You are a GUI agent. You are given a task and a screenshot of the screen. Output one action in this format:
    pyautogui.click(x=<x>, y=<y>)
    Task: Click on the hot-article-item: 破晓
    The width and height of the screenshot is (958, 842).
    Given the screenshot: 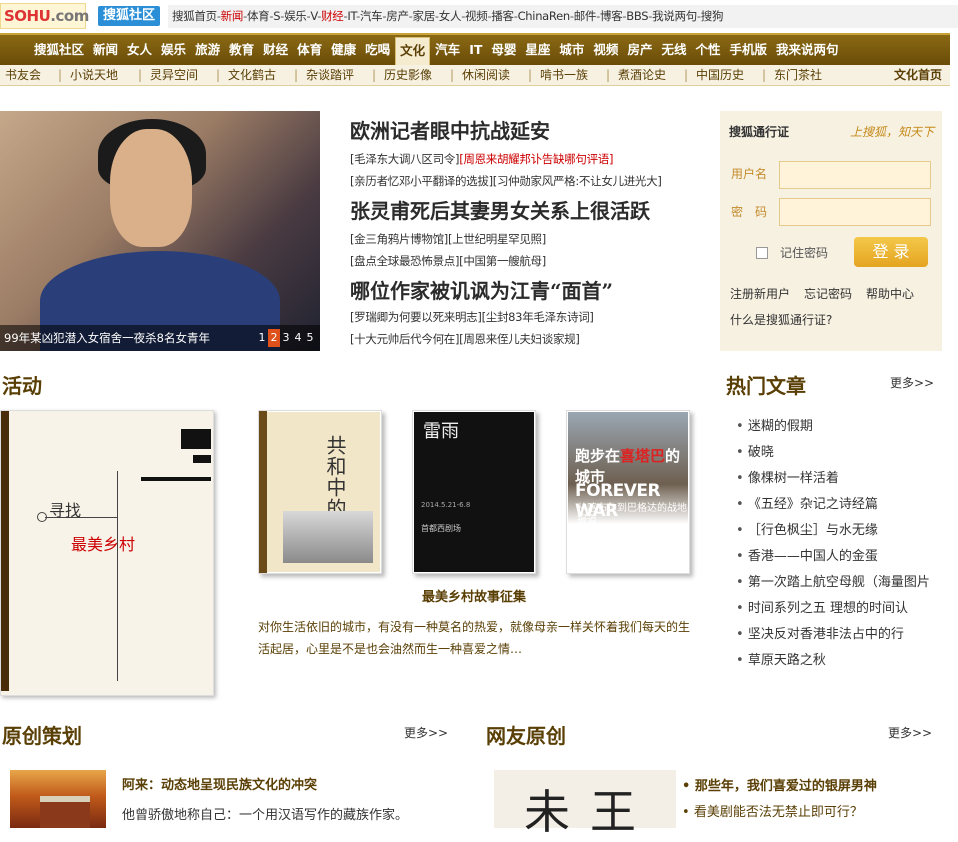 What is the action you would take?
    pyautogui.click(x=833, y=453)
    